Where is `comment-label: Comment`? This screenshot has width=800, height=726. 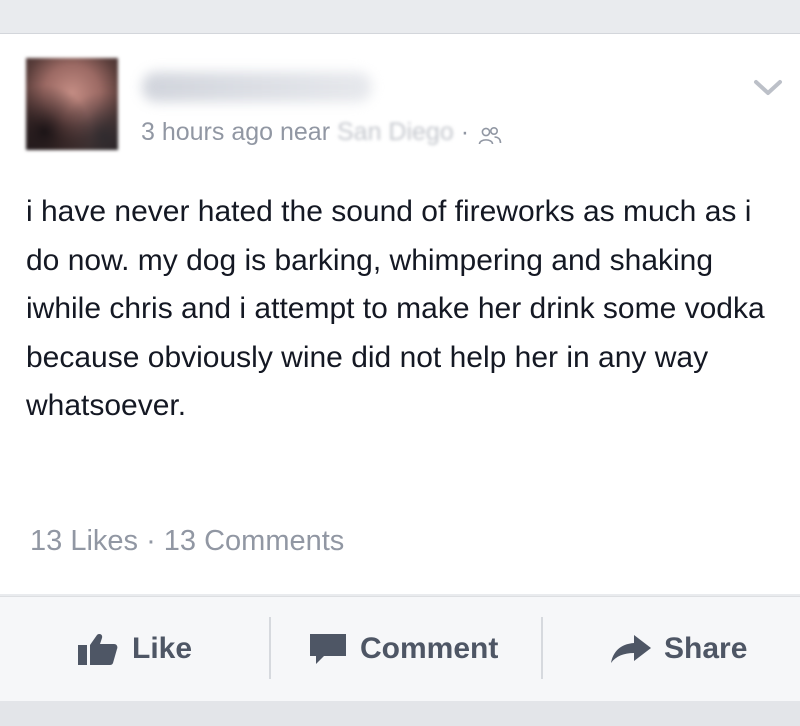 comment-label: Comment is located at coordinates (429, 648).